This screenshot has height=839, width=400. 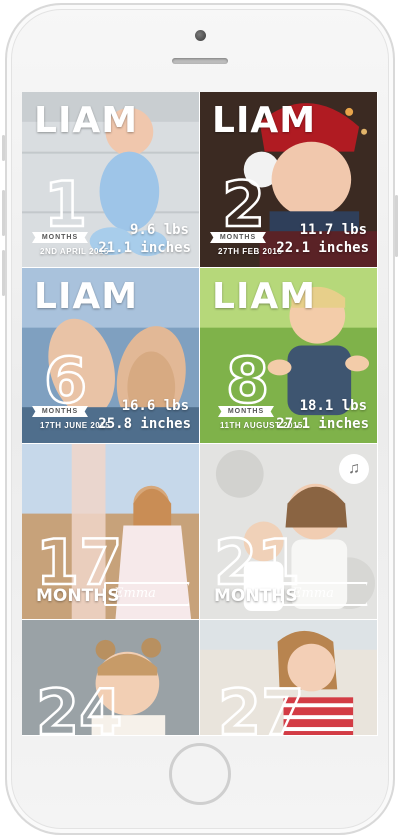 I want to click on front-camera, so click(x=200, y=35).